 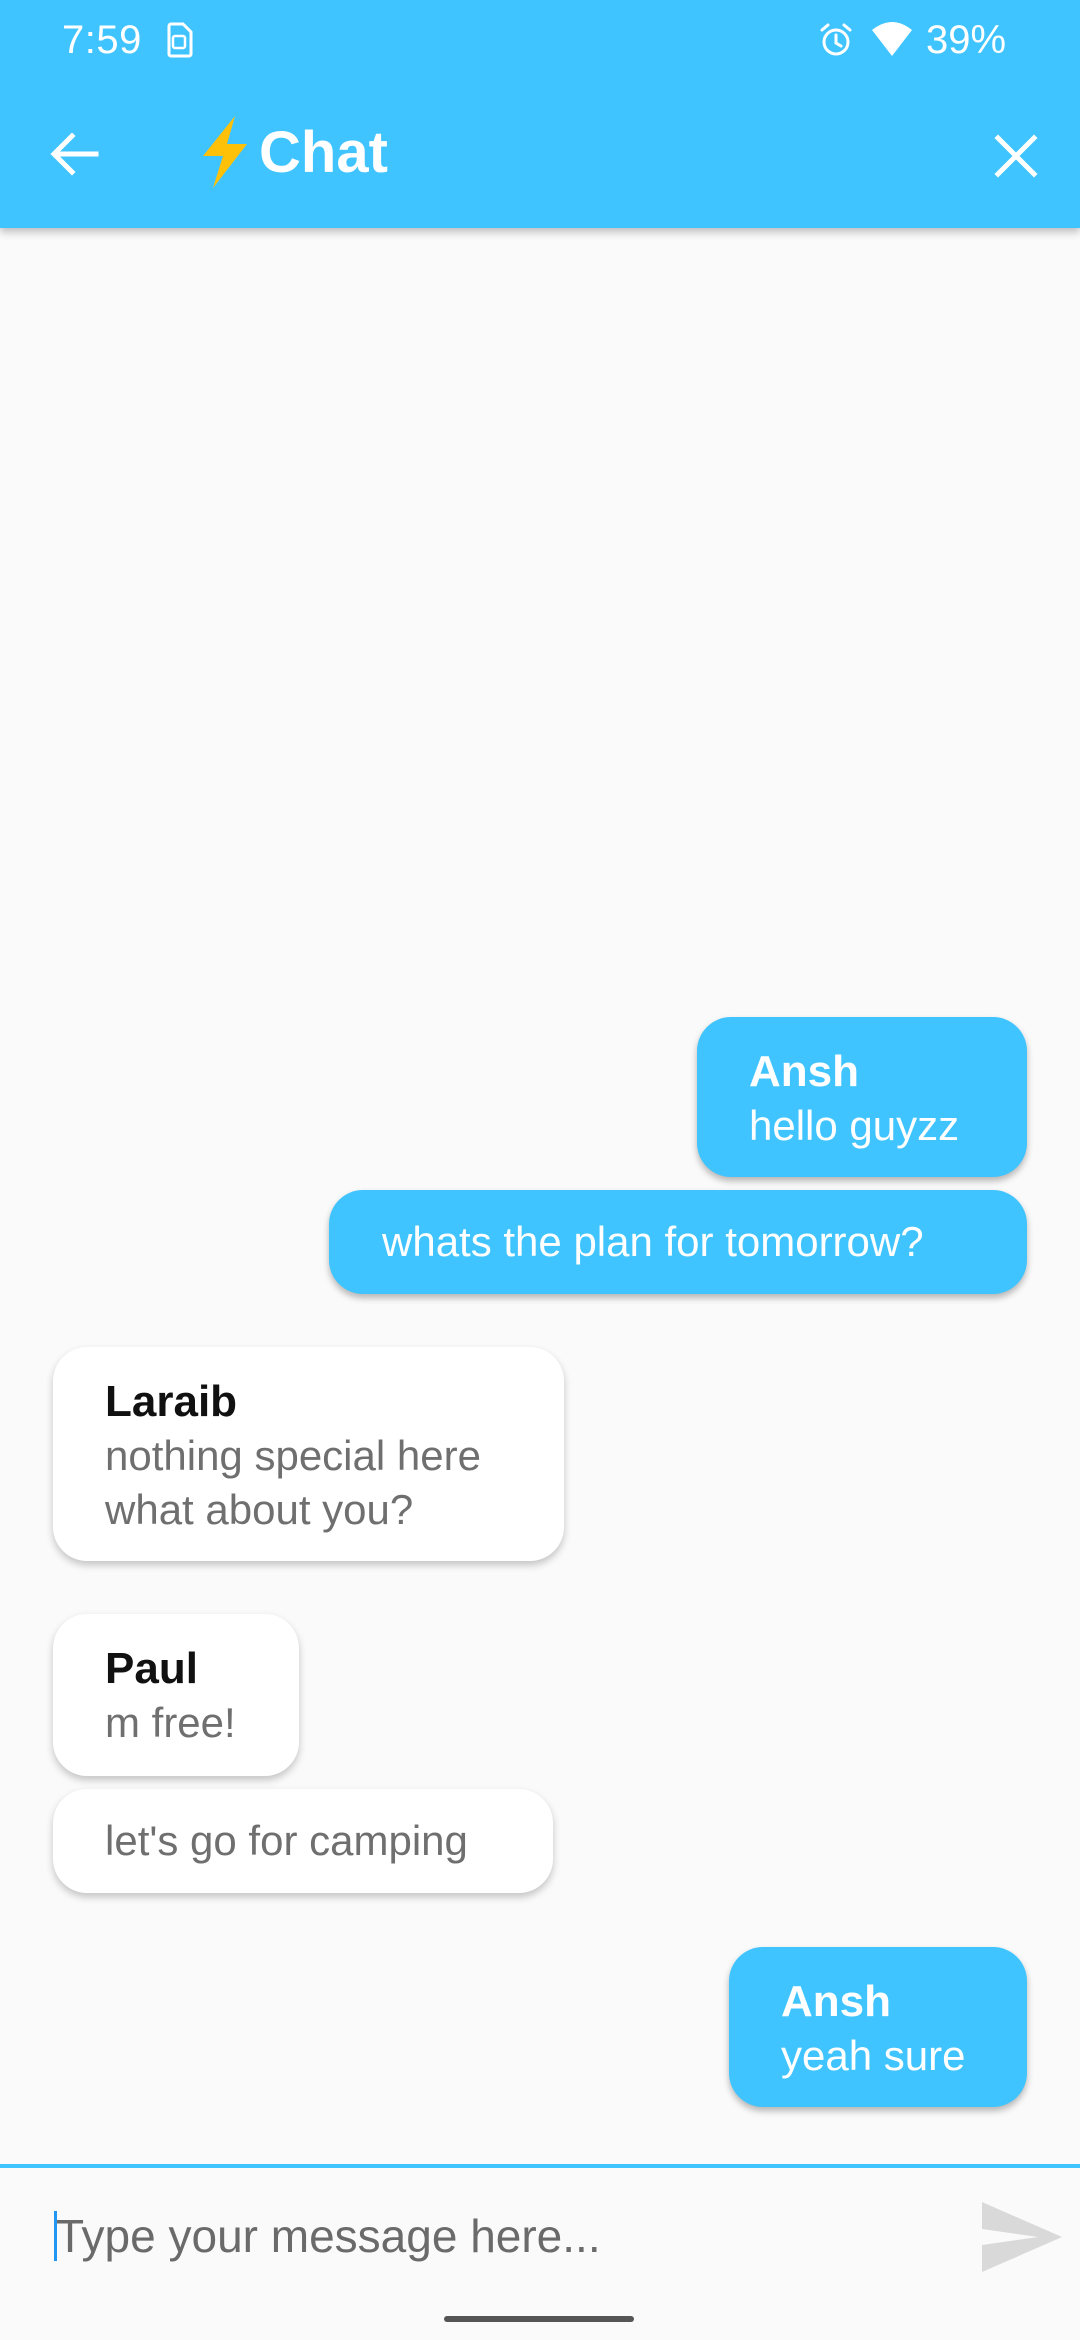 I want to click on message-sender: Paul, so click(x=151, y=1668).